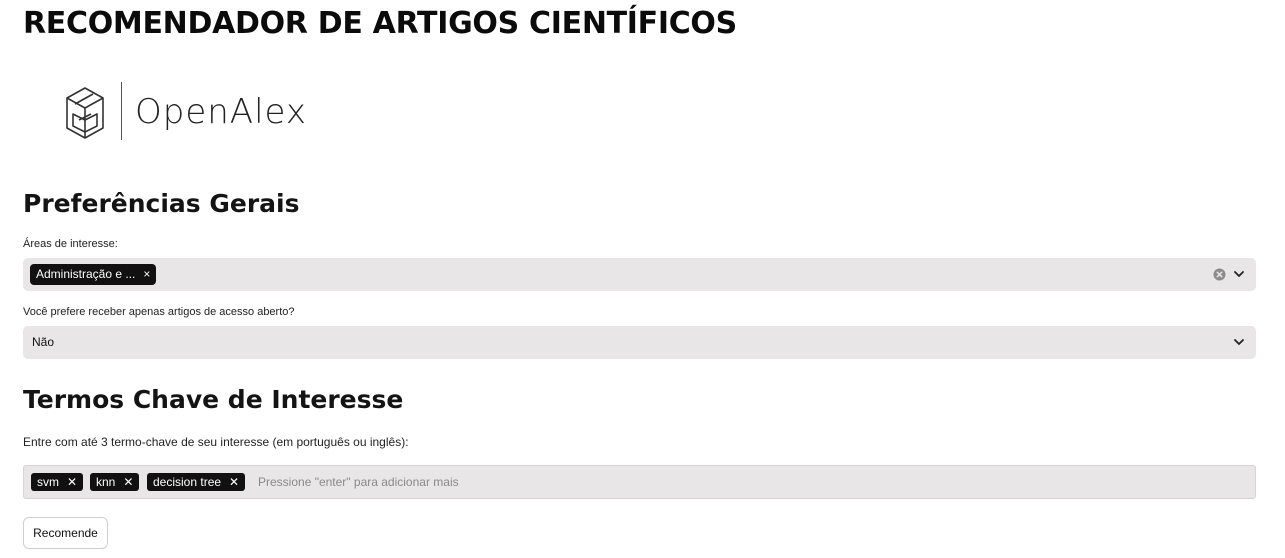 This screenshot has height=558, width=1285. Describe the element at coordinates (213, 399) in the screenshot. I see `section-heading-keywords: Termos Chave de Interesse` at that location.